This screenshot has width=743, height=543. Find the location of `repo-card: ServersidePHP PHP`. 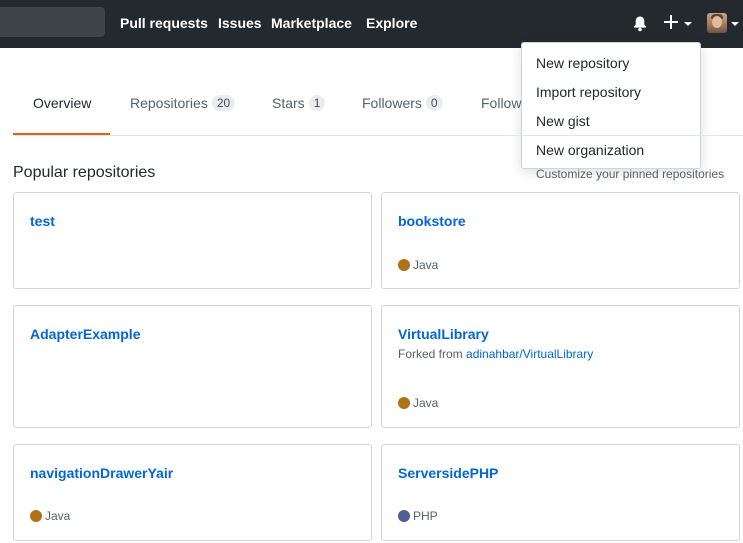

repo-card: ServersidePHP PHP is located at coordinates (560, 492).